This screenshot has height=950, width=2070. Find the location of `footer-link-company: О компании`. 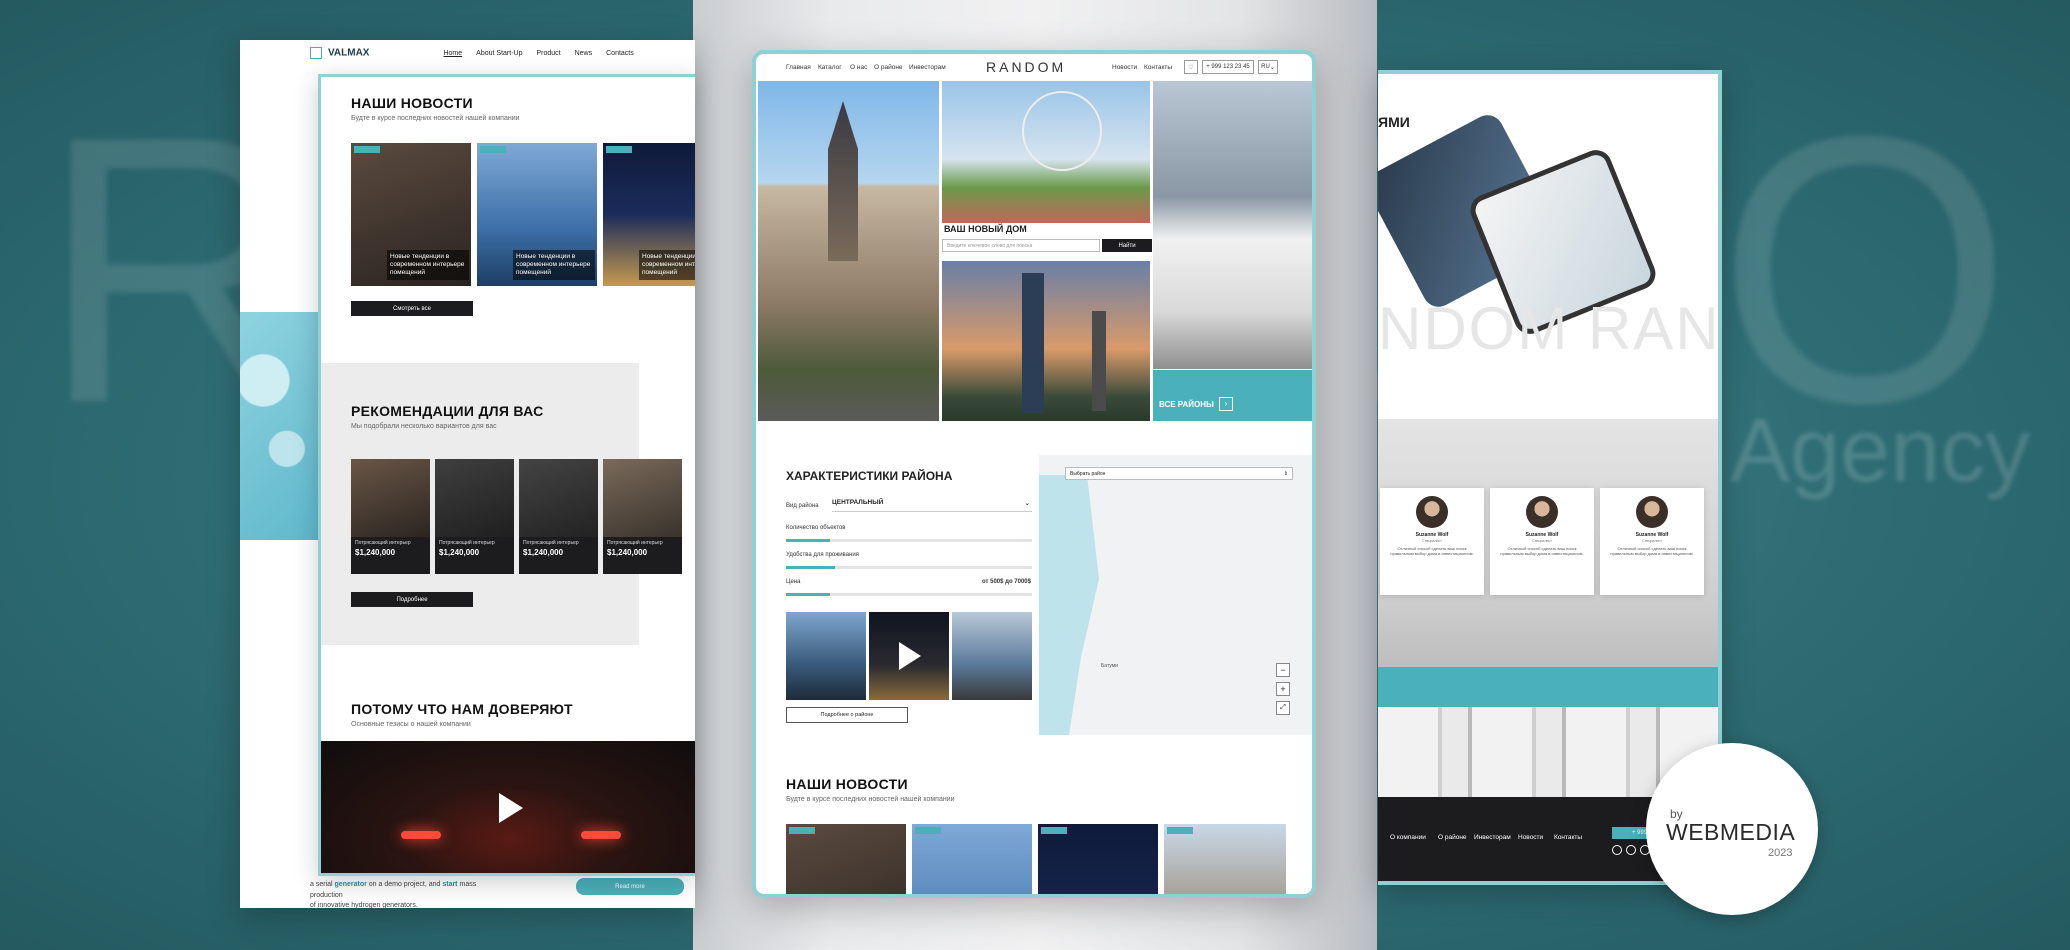

footer-link-company: О компании is located at coordinates (1408, 837).